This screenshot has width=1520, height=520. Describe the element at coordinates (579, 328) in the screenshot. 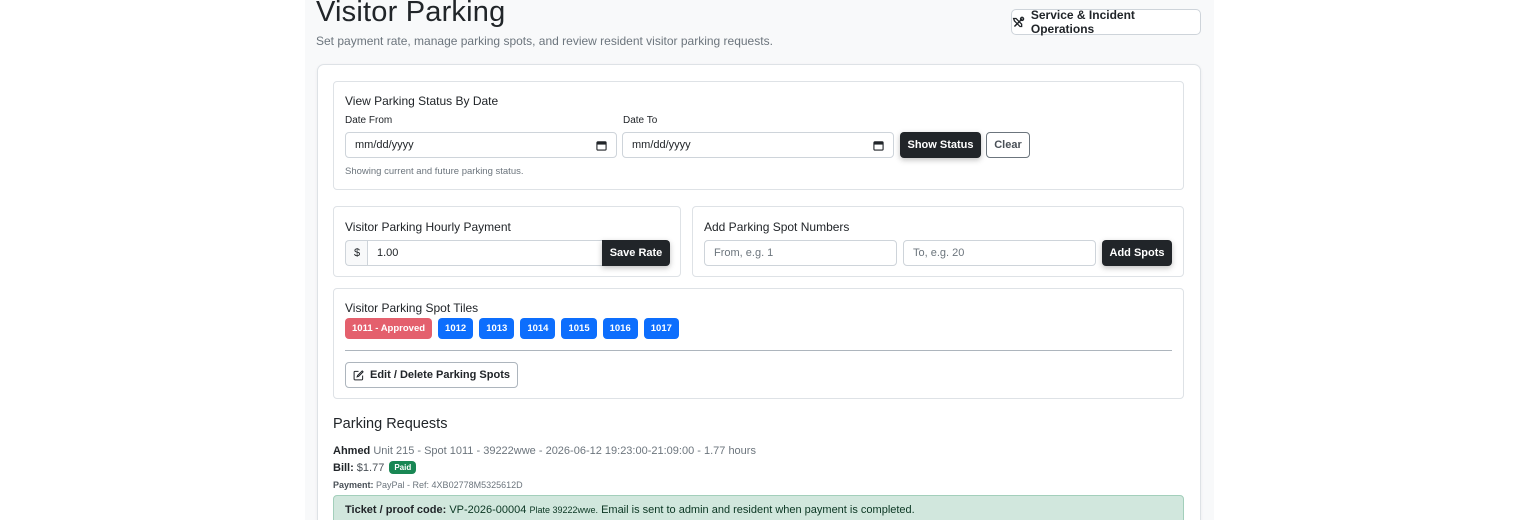

I see `spot-tile-1015: 1015` at that location.